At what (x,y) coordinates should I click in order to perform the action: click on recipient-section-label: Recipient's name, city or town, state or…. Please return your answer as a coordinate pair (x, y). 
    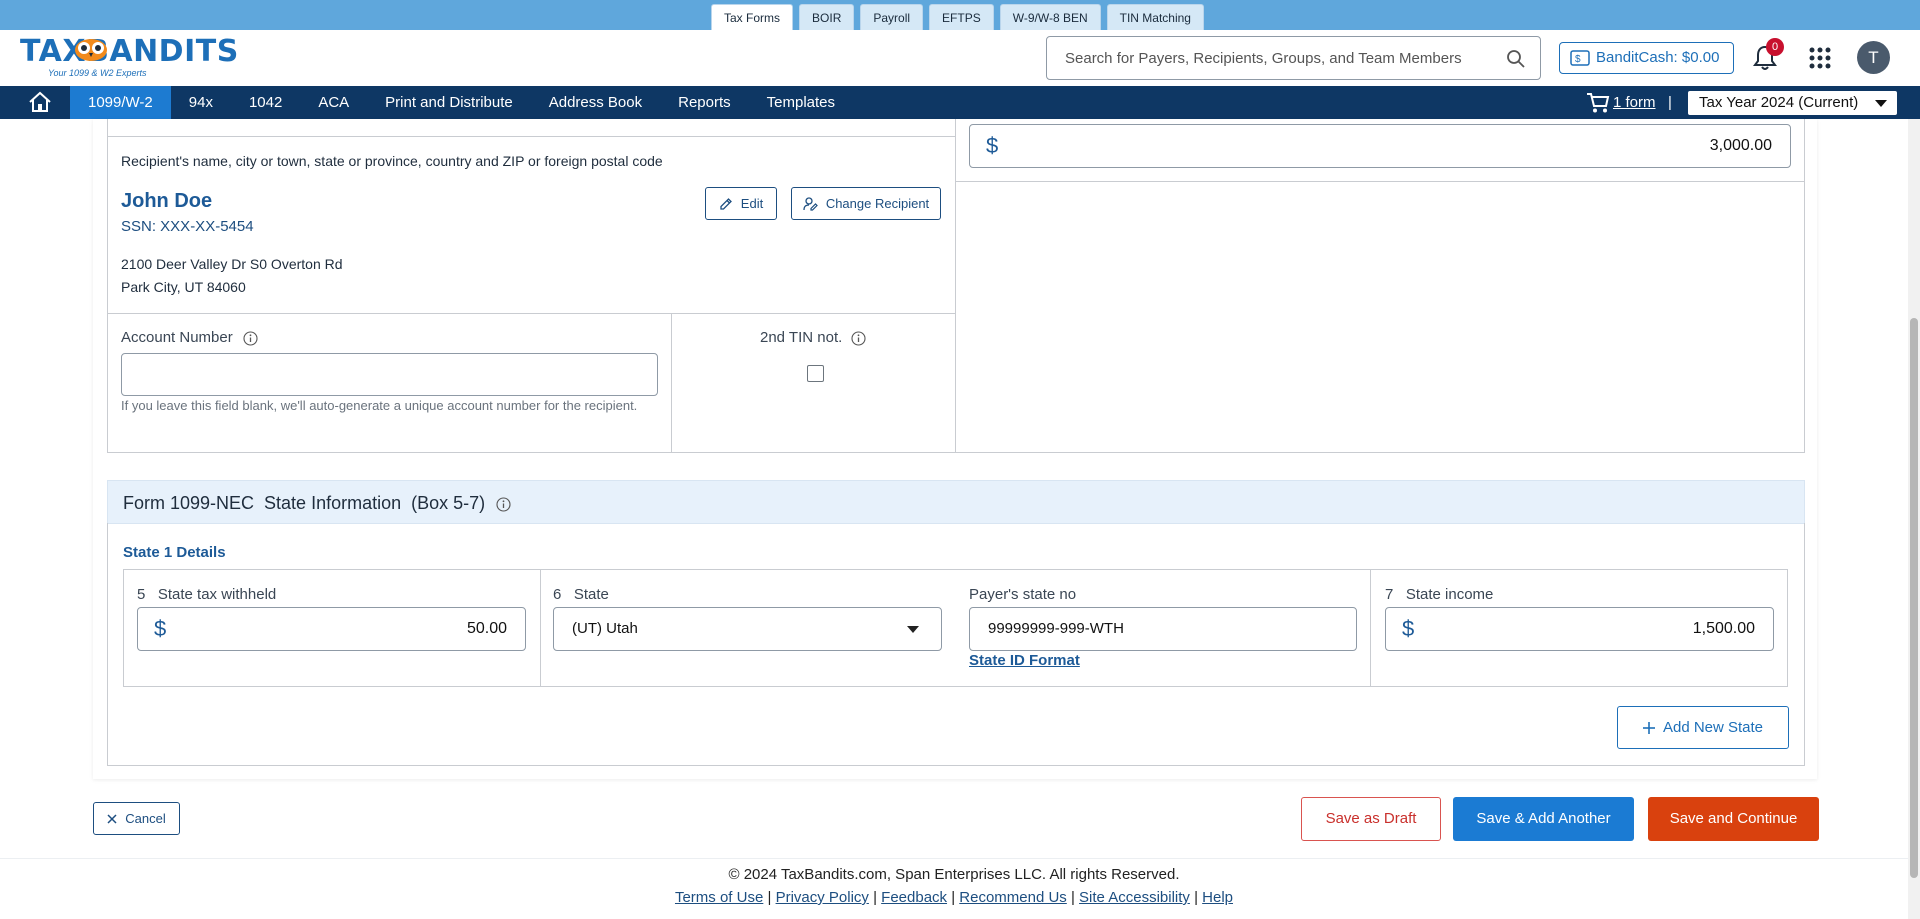
    Looking at the image, I should click on (392, 161).